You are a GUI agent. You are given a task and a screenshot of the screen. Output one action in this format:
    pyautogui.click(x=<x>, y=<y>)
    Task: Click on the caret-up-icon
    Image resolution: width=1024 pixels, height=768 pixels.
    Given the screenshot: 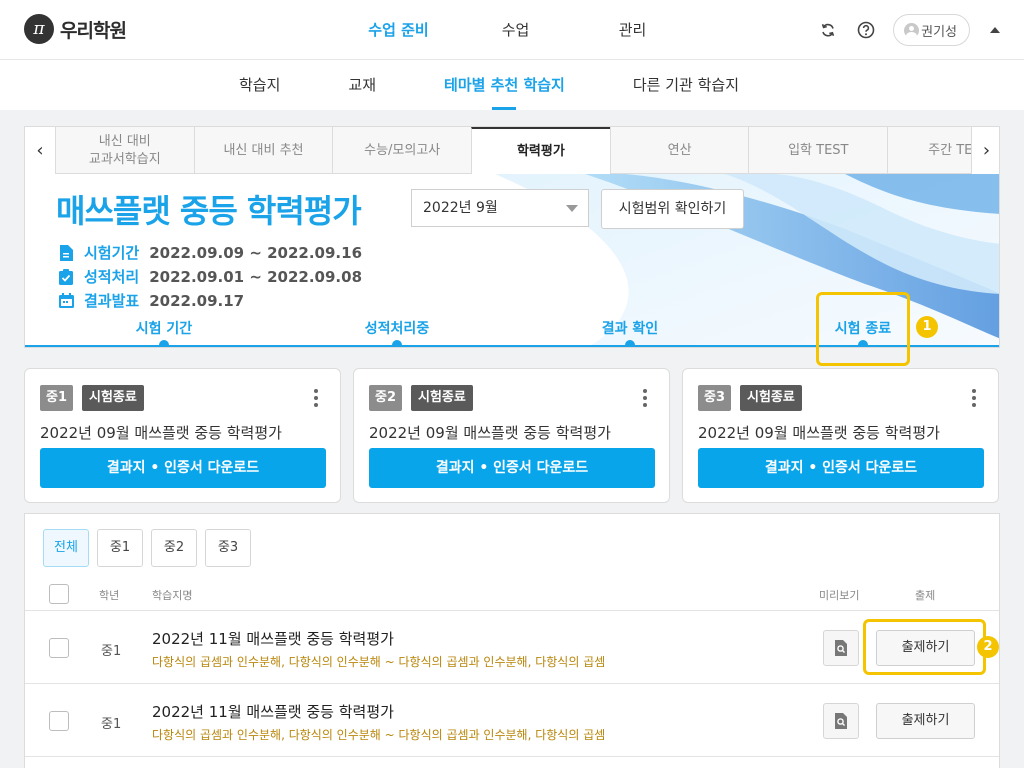 What is the action you would take?
    pyautogui.click(x=995, y=30)
    